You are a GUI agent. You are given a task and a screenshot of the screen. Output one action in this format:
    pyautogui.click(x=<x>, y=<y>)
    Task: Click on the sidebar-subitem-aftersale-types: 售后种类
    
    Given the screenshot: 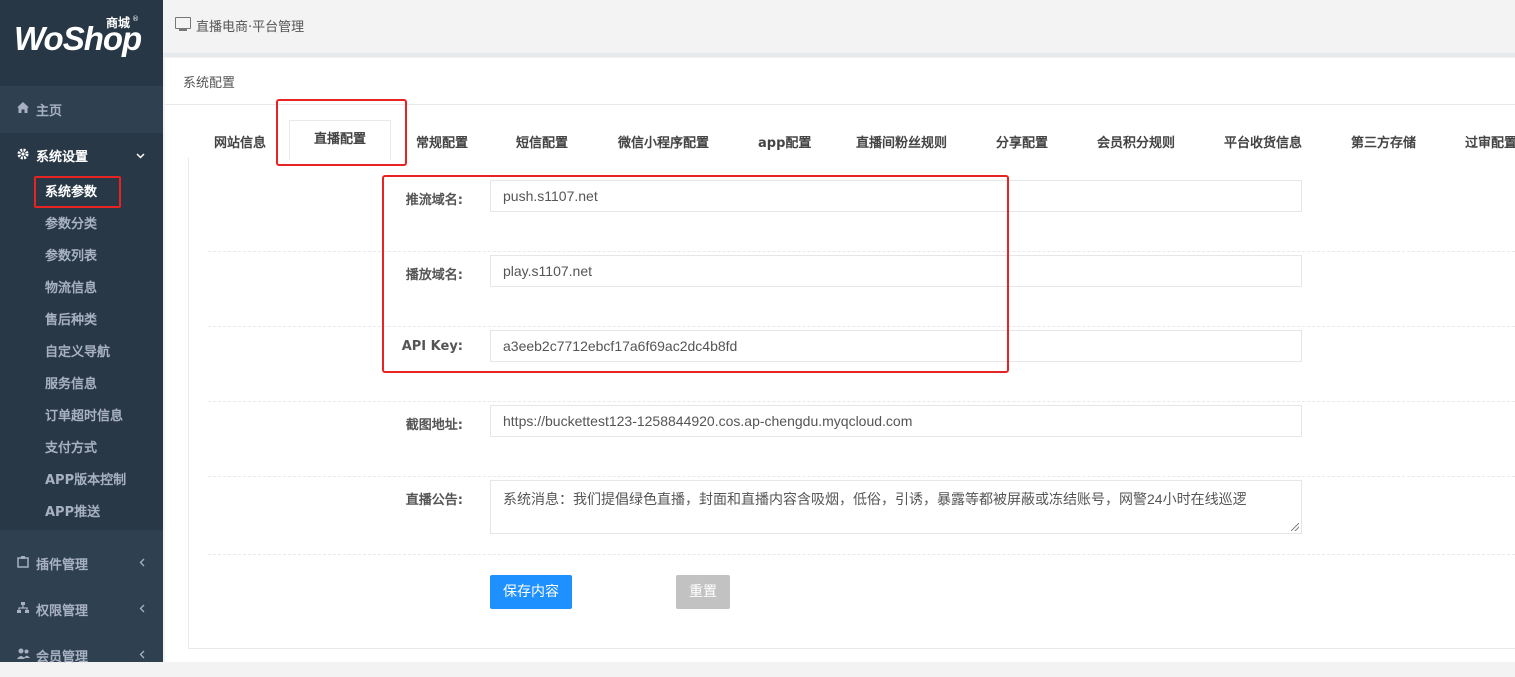 What is the action you would take?
    pyautogui.click(x=71, y=321)
    